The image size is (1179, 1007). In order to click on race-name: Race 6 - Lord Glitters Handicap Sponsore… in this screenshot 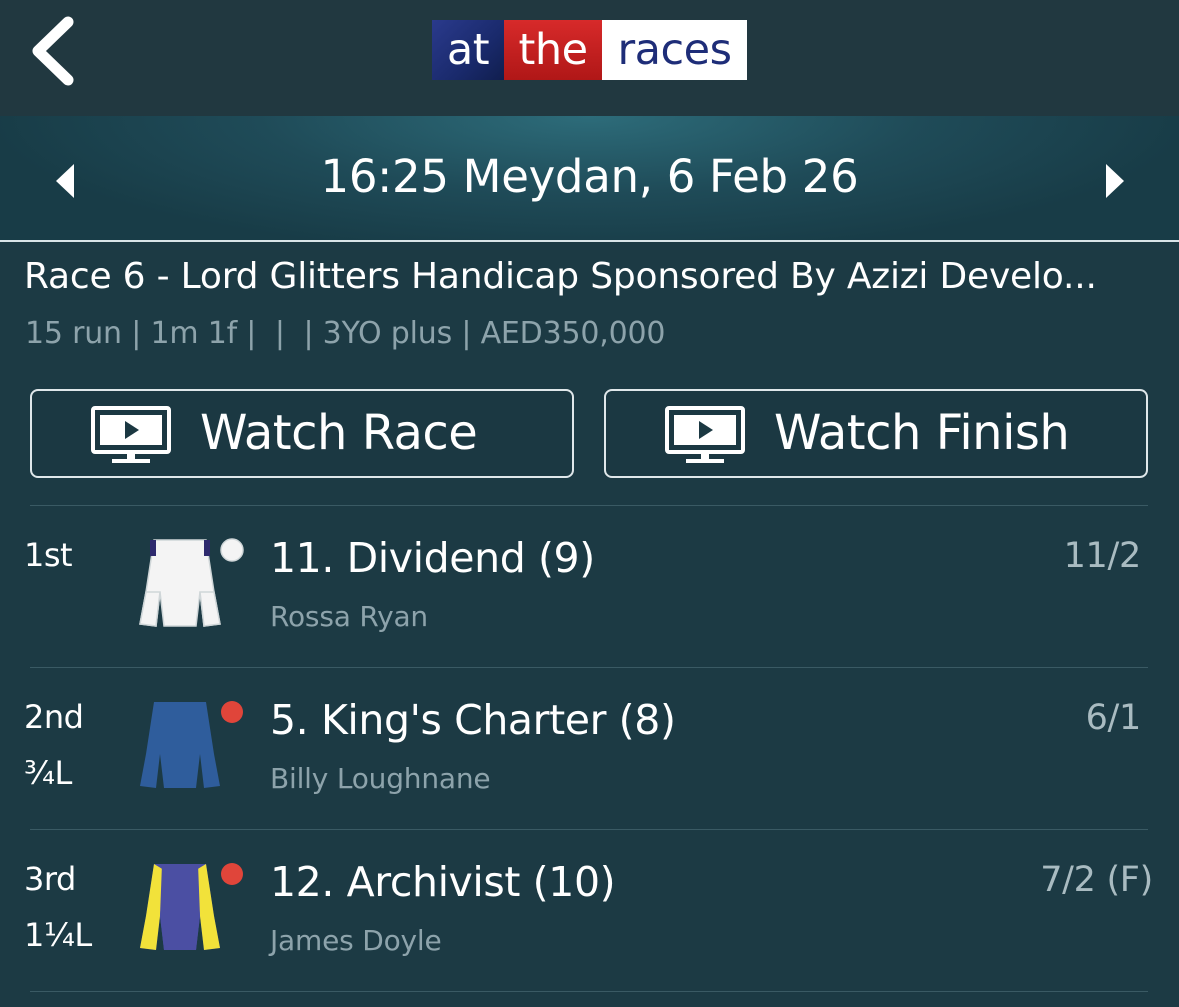, I will do `click(560, 276)`.